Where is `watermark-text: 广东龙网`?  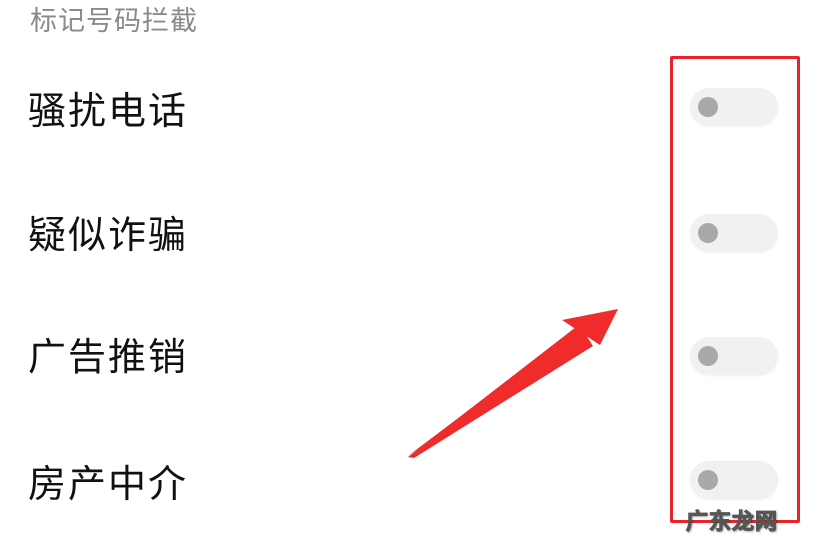 watermark-text: 广东龙网 is located at coordinates (732, 523).